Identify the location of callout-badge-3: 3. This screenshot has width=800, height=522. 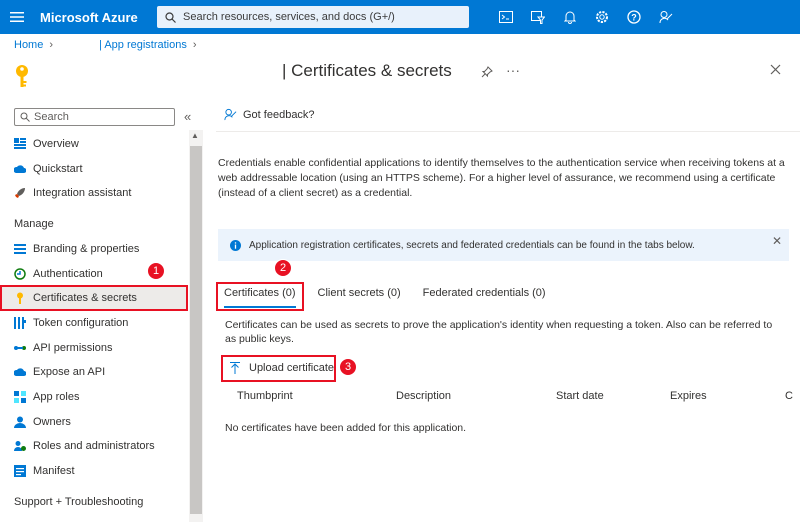
(348, 367).